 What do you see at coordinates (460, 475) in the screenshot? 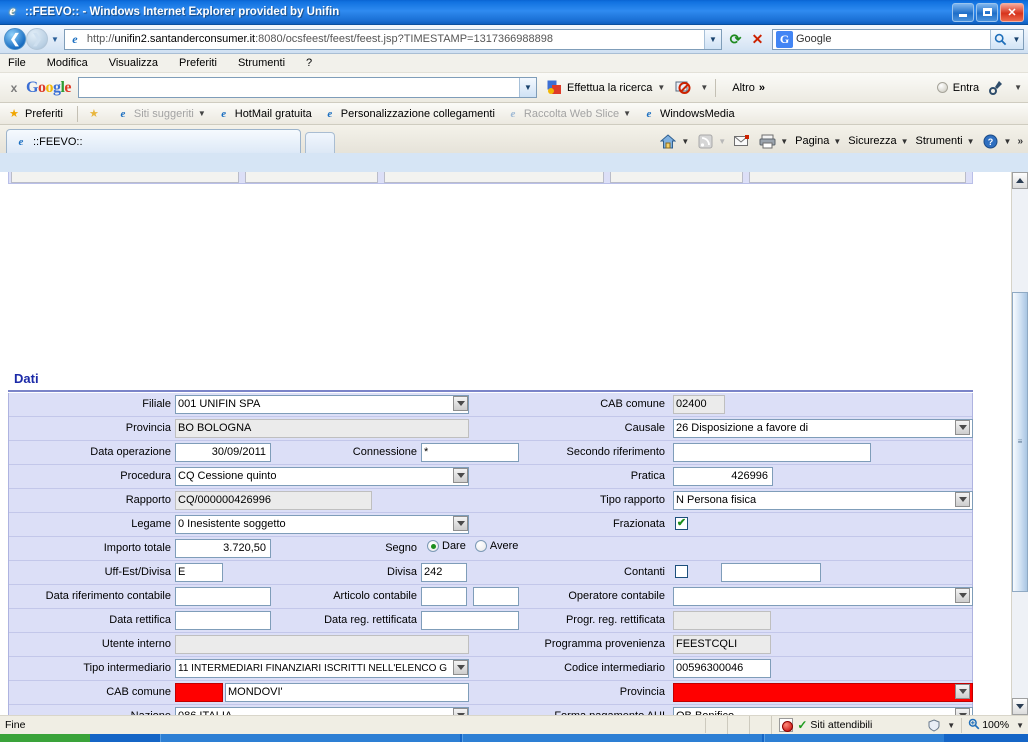
I see `procedura-dropdown-icon` at bounding box center [460, 475].